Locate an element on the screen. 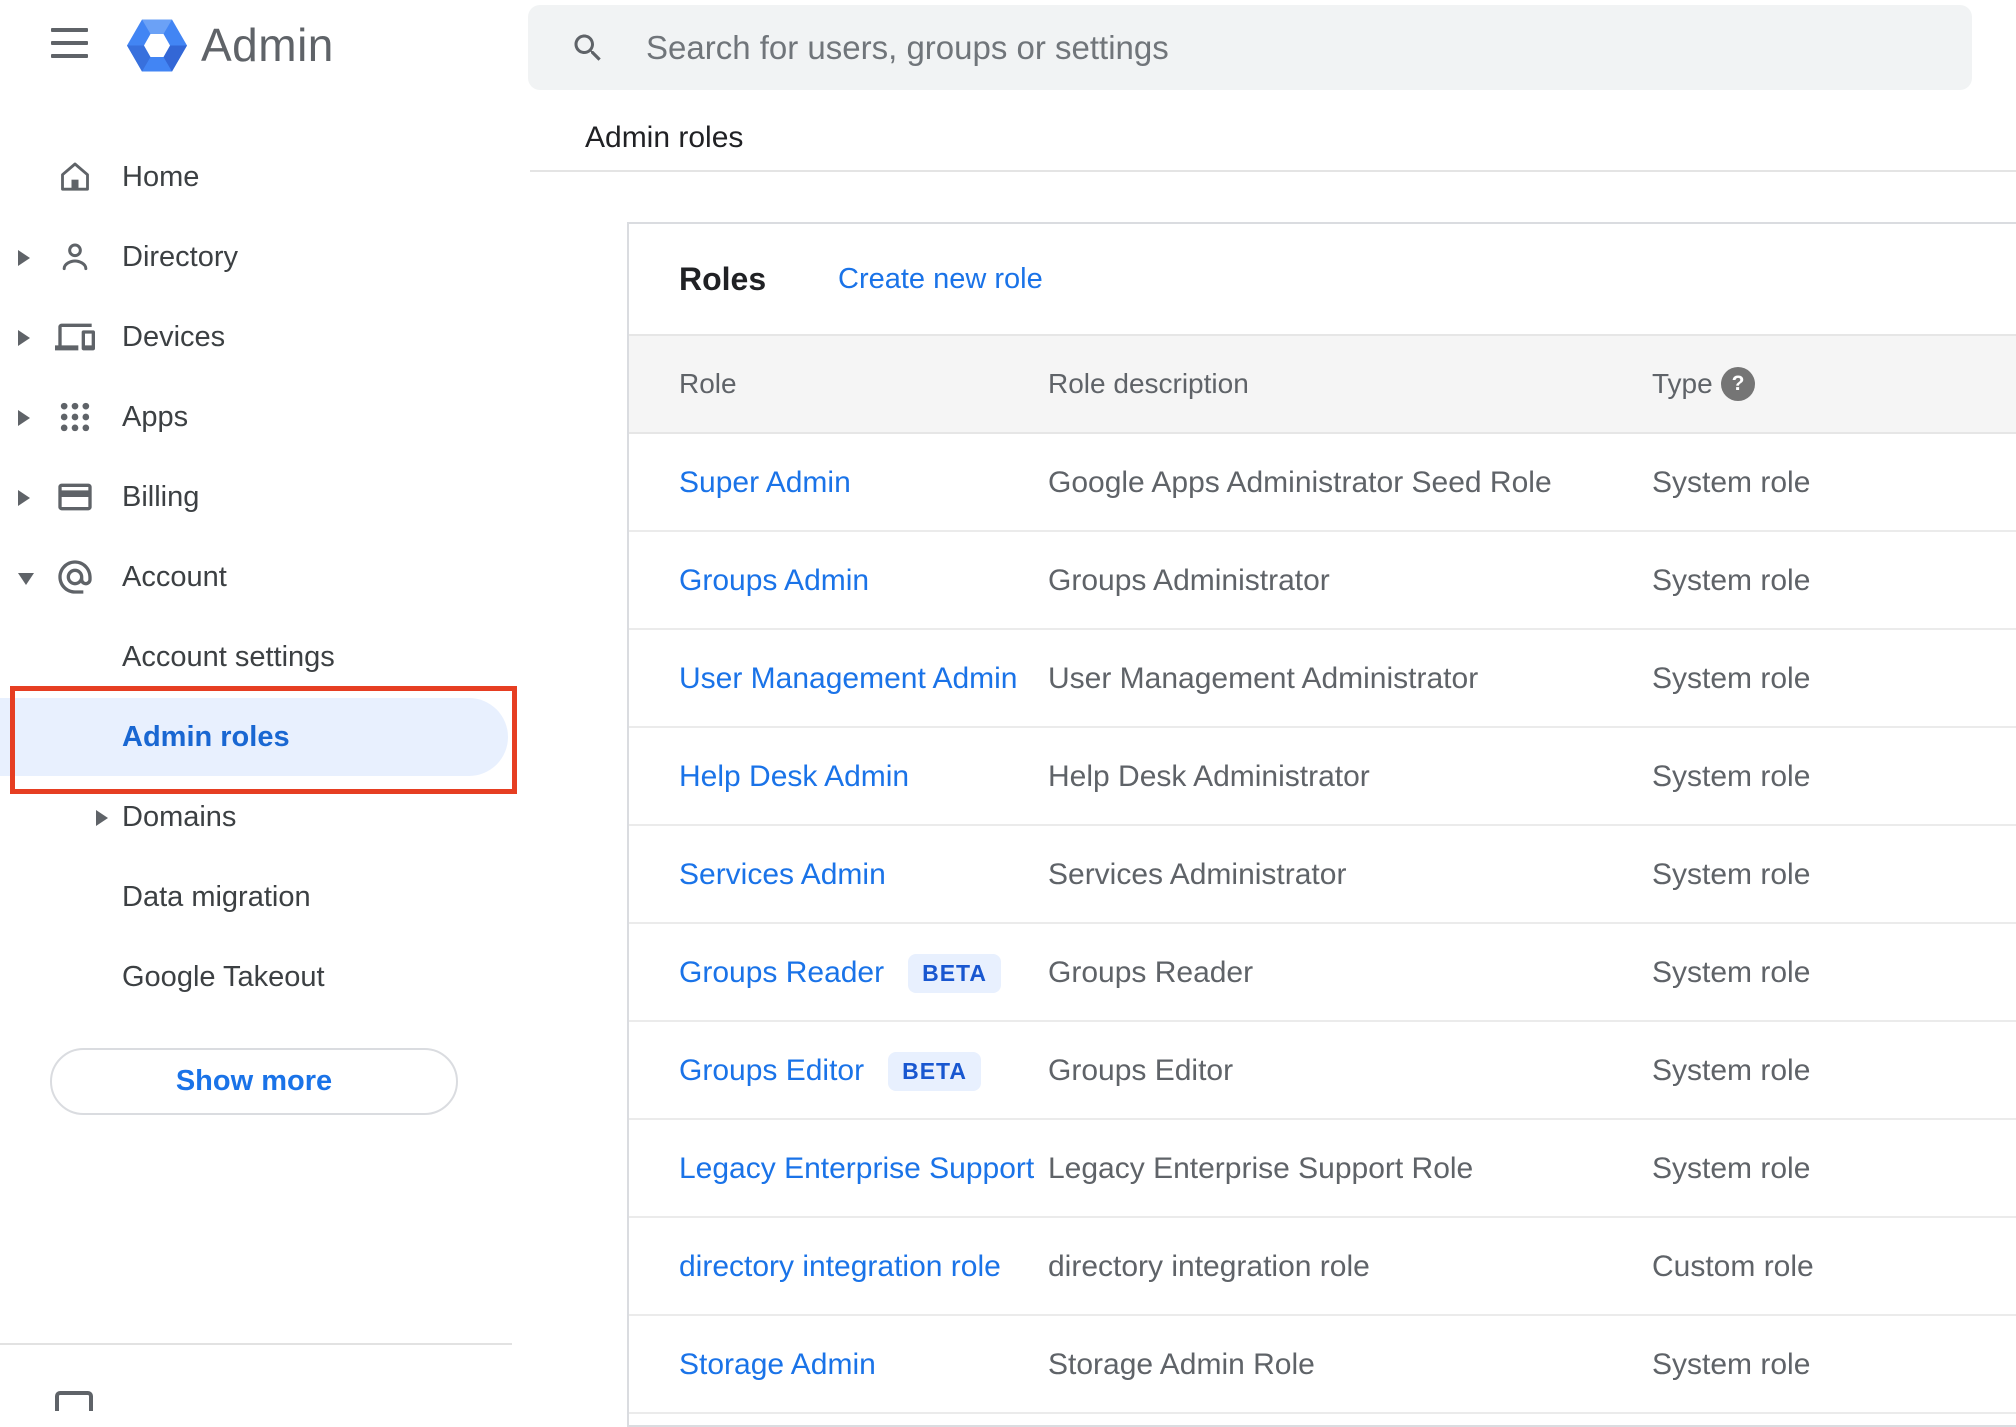  sidebar-item-label: Devices is located at coordinates (174, 337).